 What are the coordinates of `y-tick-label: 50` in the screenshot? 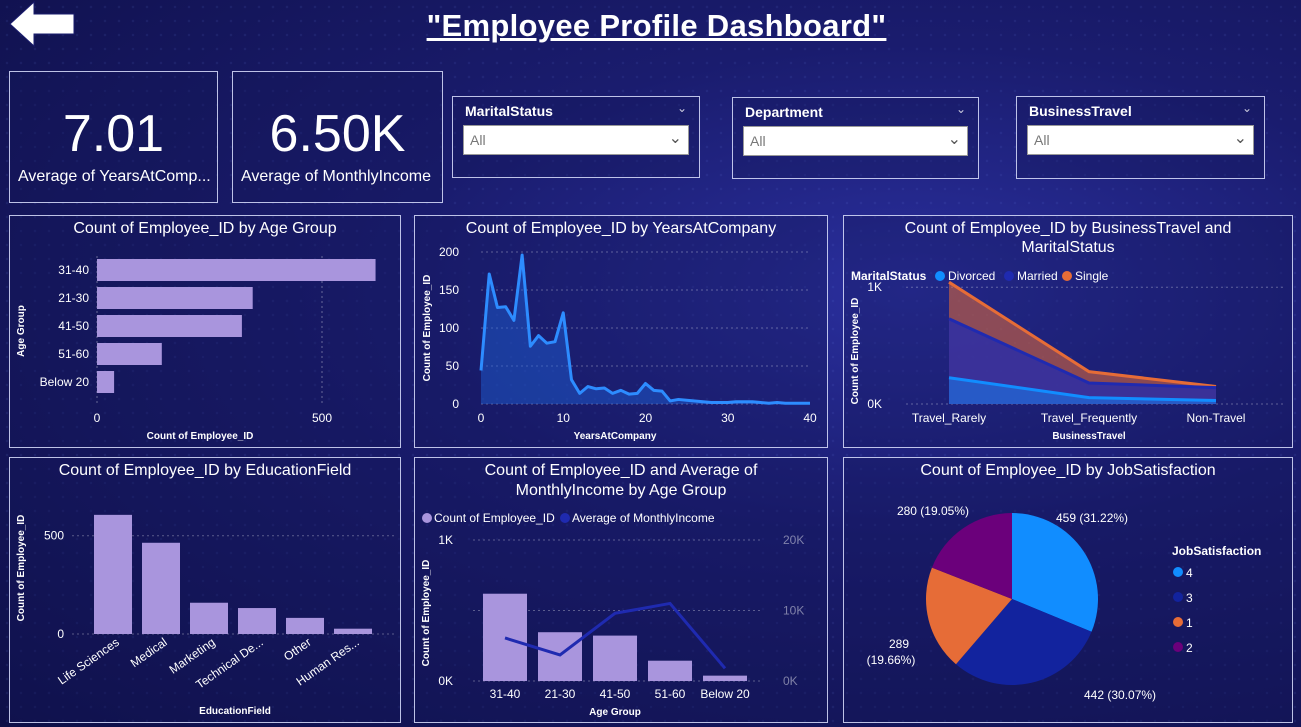 It's located at (453, 366).